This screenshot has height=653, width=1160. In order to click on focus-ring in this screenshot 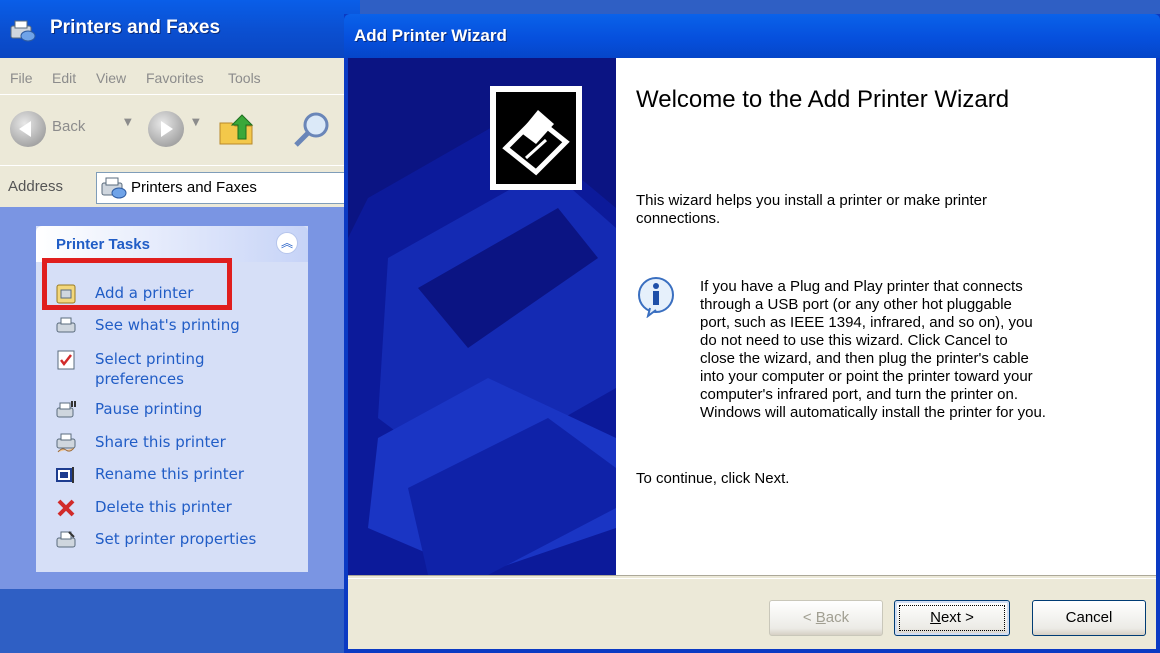, I will do `click(952, 618)`.